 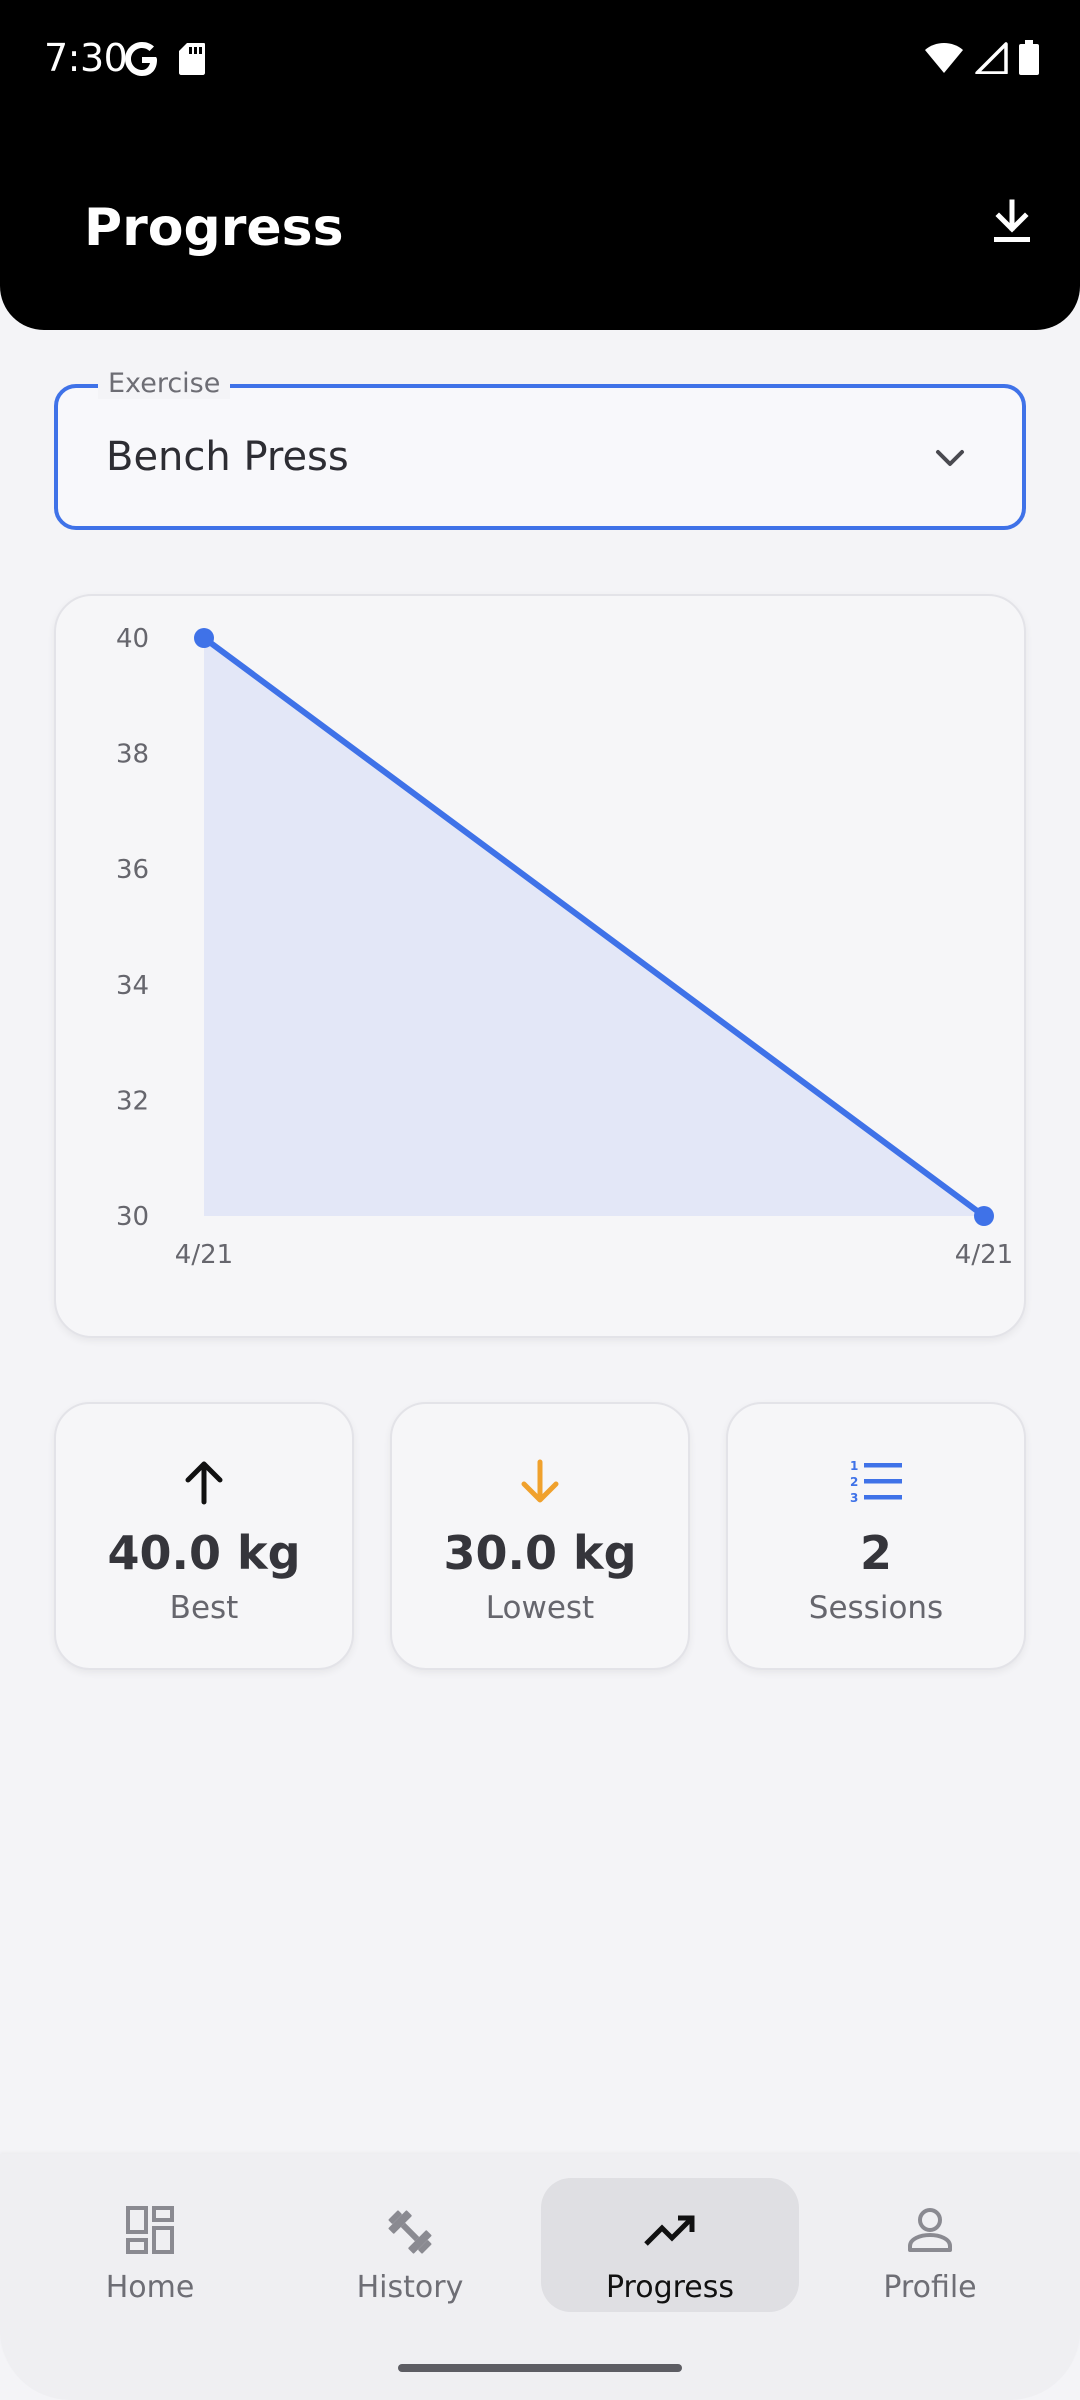 What do you see at coordinates (930, 2232) in the screenshot?
I see `person-icon` at bounding box center [930, 2232].